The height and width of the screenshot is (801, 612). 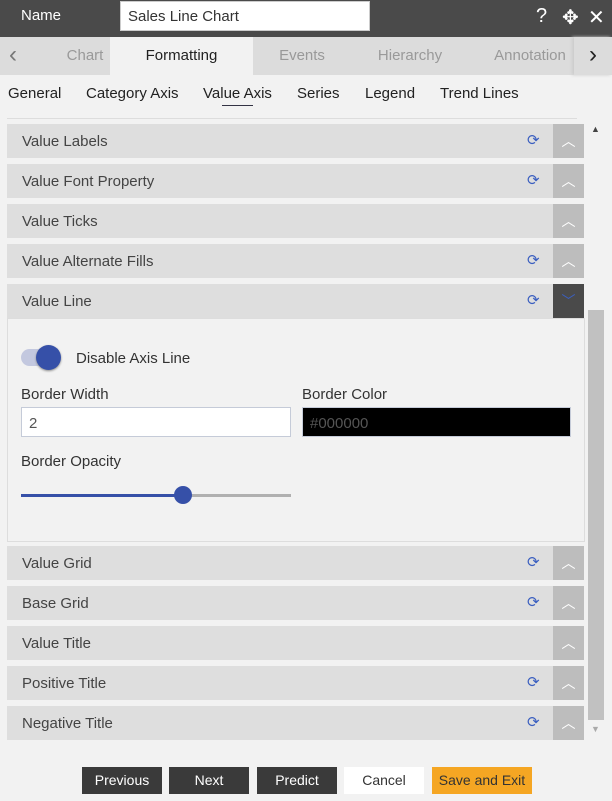 I want to click on section-value-line: Value Line ⟳ ﹀, so click(x=295, y=301).